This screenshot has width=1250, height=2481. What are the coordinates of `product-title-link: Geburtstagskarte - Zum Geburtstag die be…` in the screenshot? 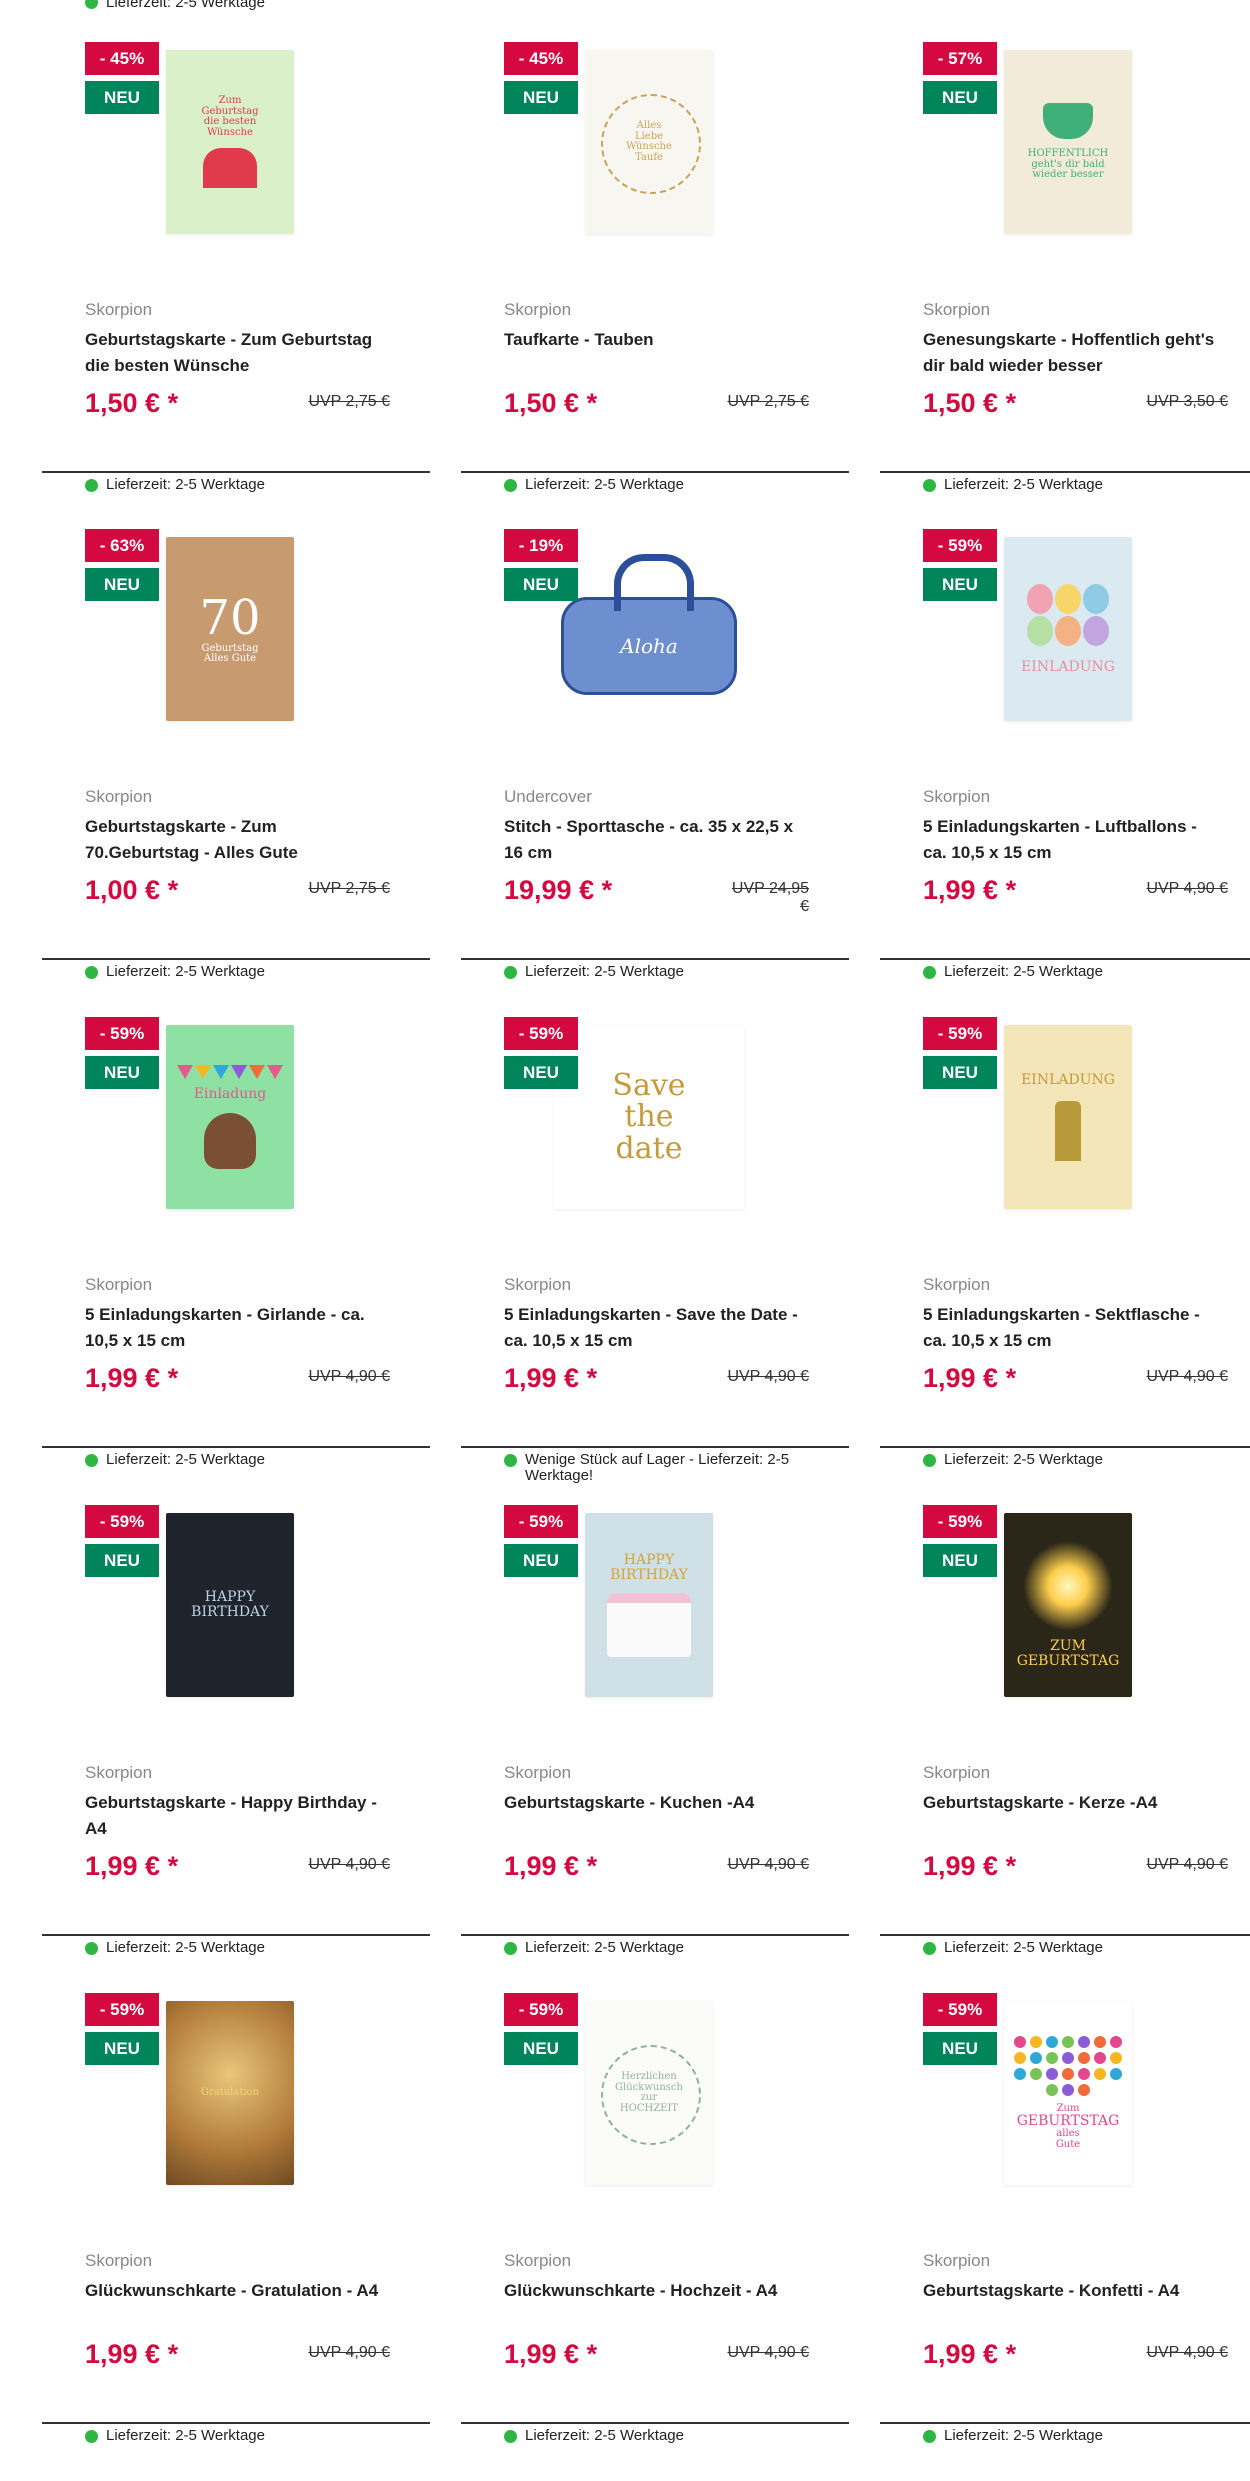 It's located at (235, 353).